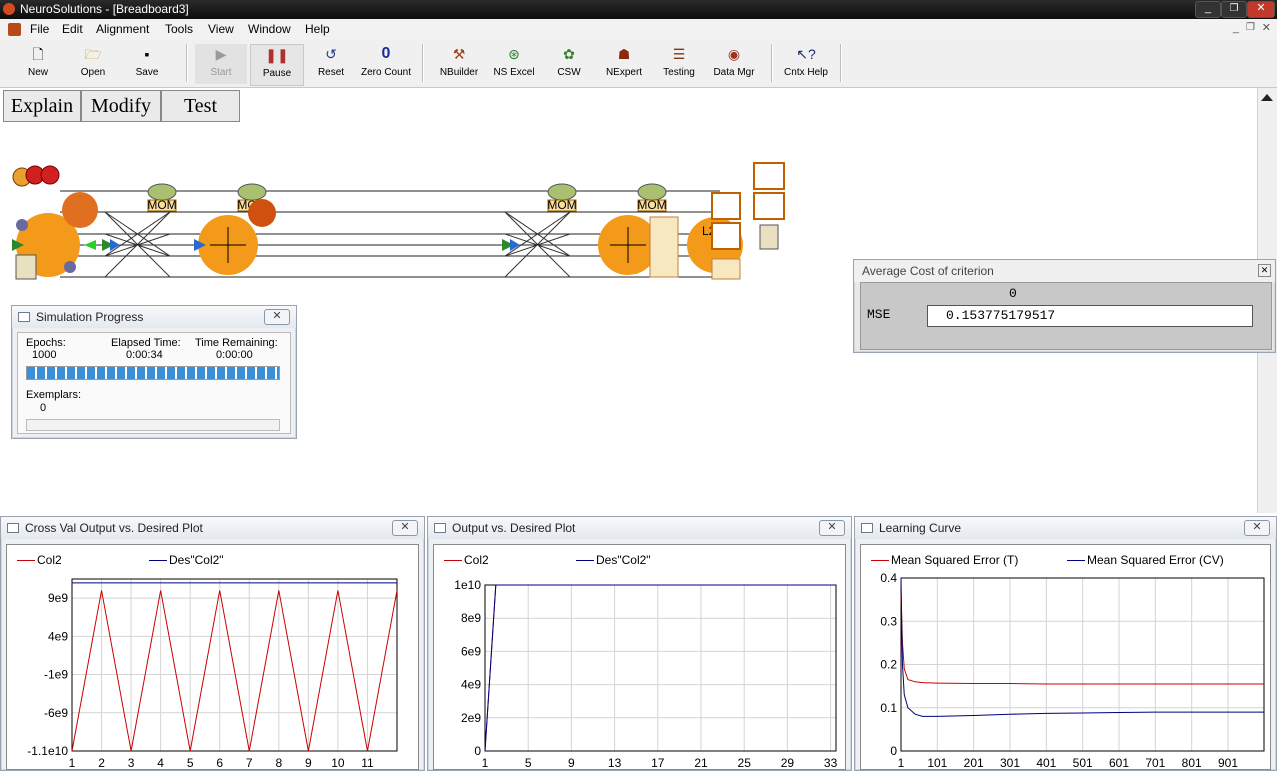 This screenshot has height=771, width=1277. Describe the element at coordinates (146, 343) in the screenshot. I see `elapsed-label: Elapsed Time:` at that location.